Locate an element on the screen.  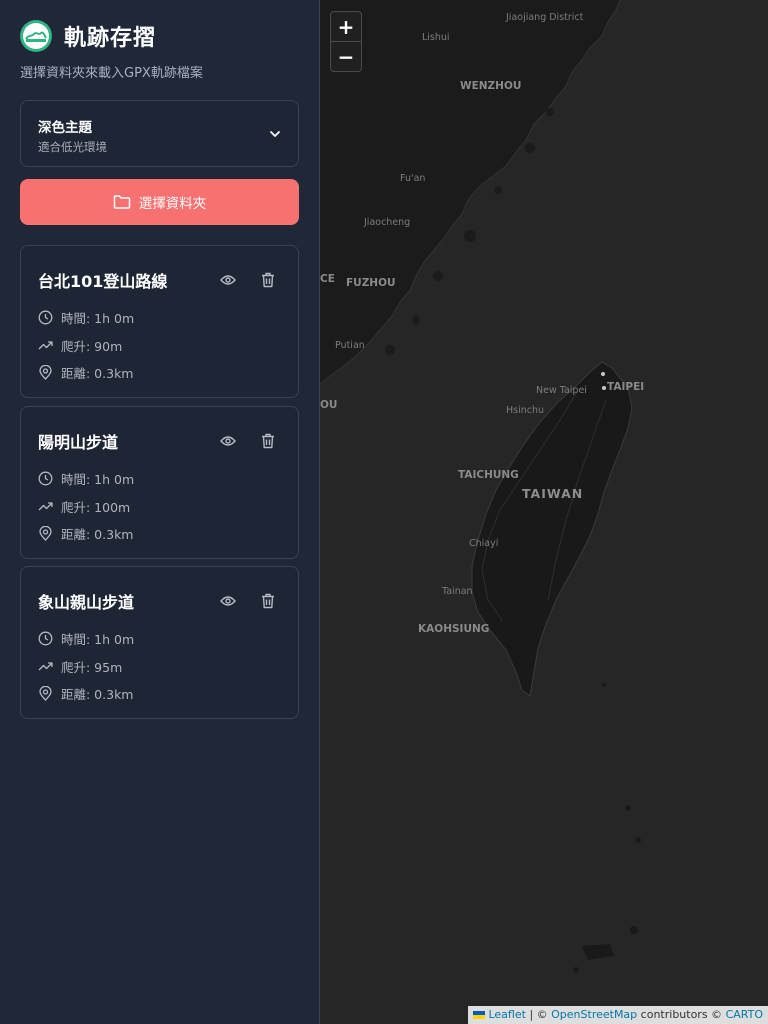
chevron-down-icon is located at coordinates (275, 134).